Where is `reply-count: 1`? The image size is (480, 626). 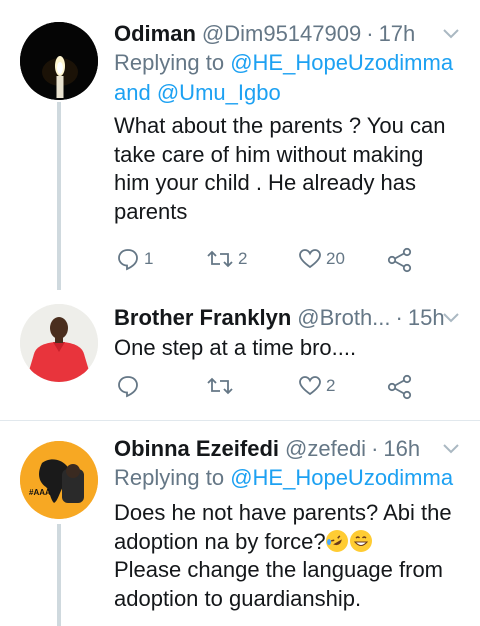 reply-count: 1 is located at coordinates (149, 258).